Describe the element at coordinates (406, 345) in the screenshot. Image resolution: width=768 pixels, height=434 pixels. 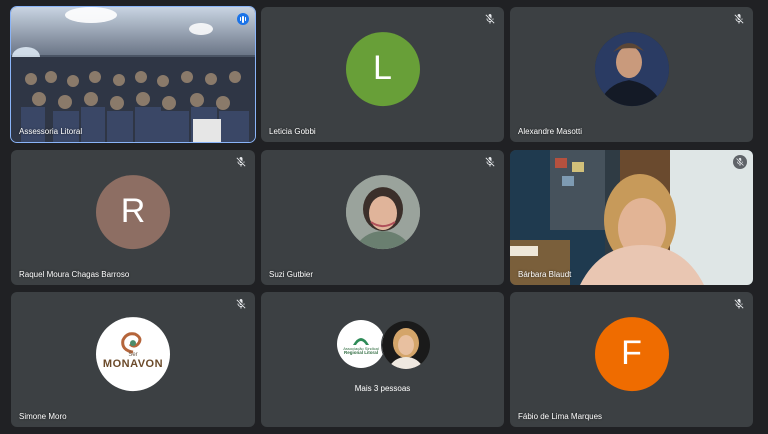
I see `group-avatar-photo` at that location.